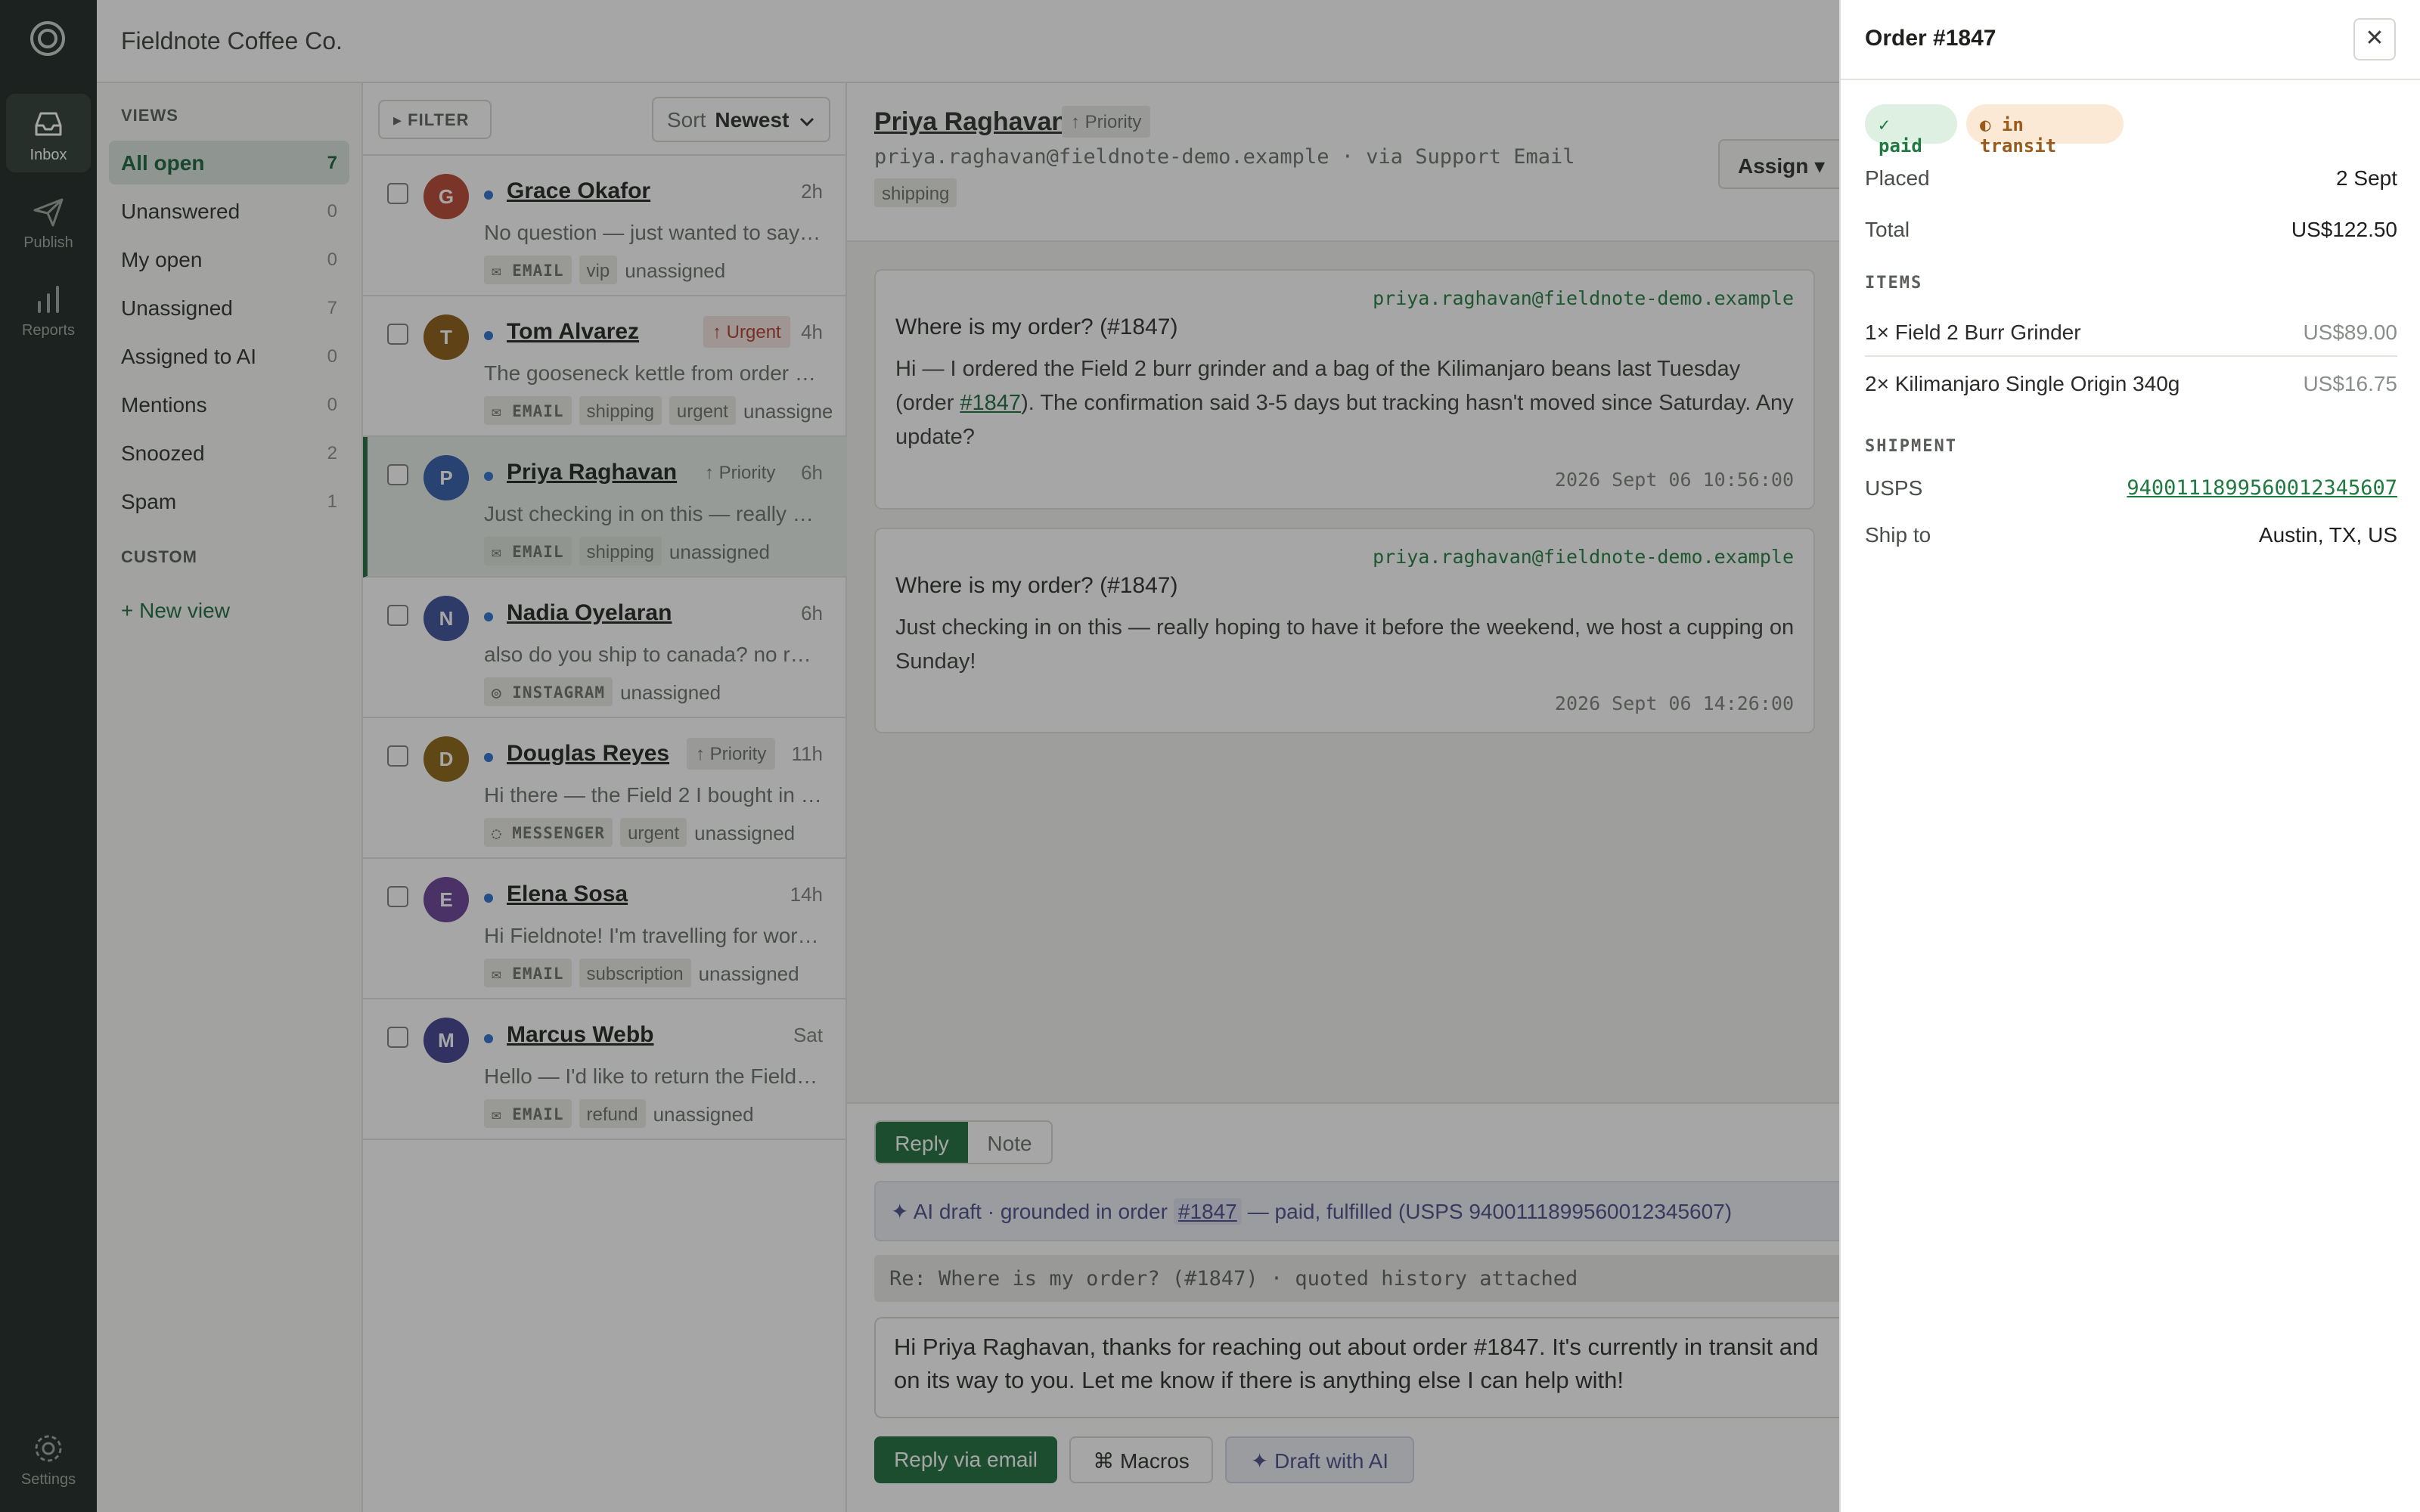 This screenshot has height=1512, width=2420. I want to click on order-placed-row: Placed 2 Sept, so click(2131, 178).